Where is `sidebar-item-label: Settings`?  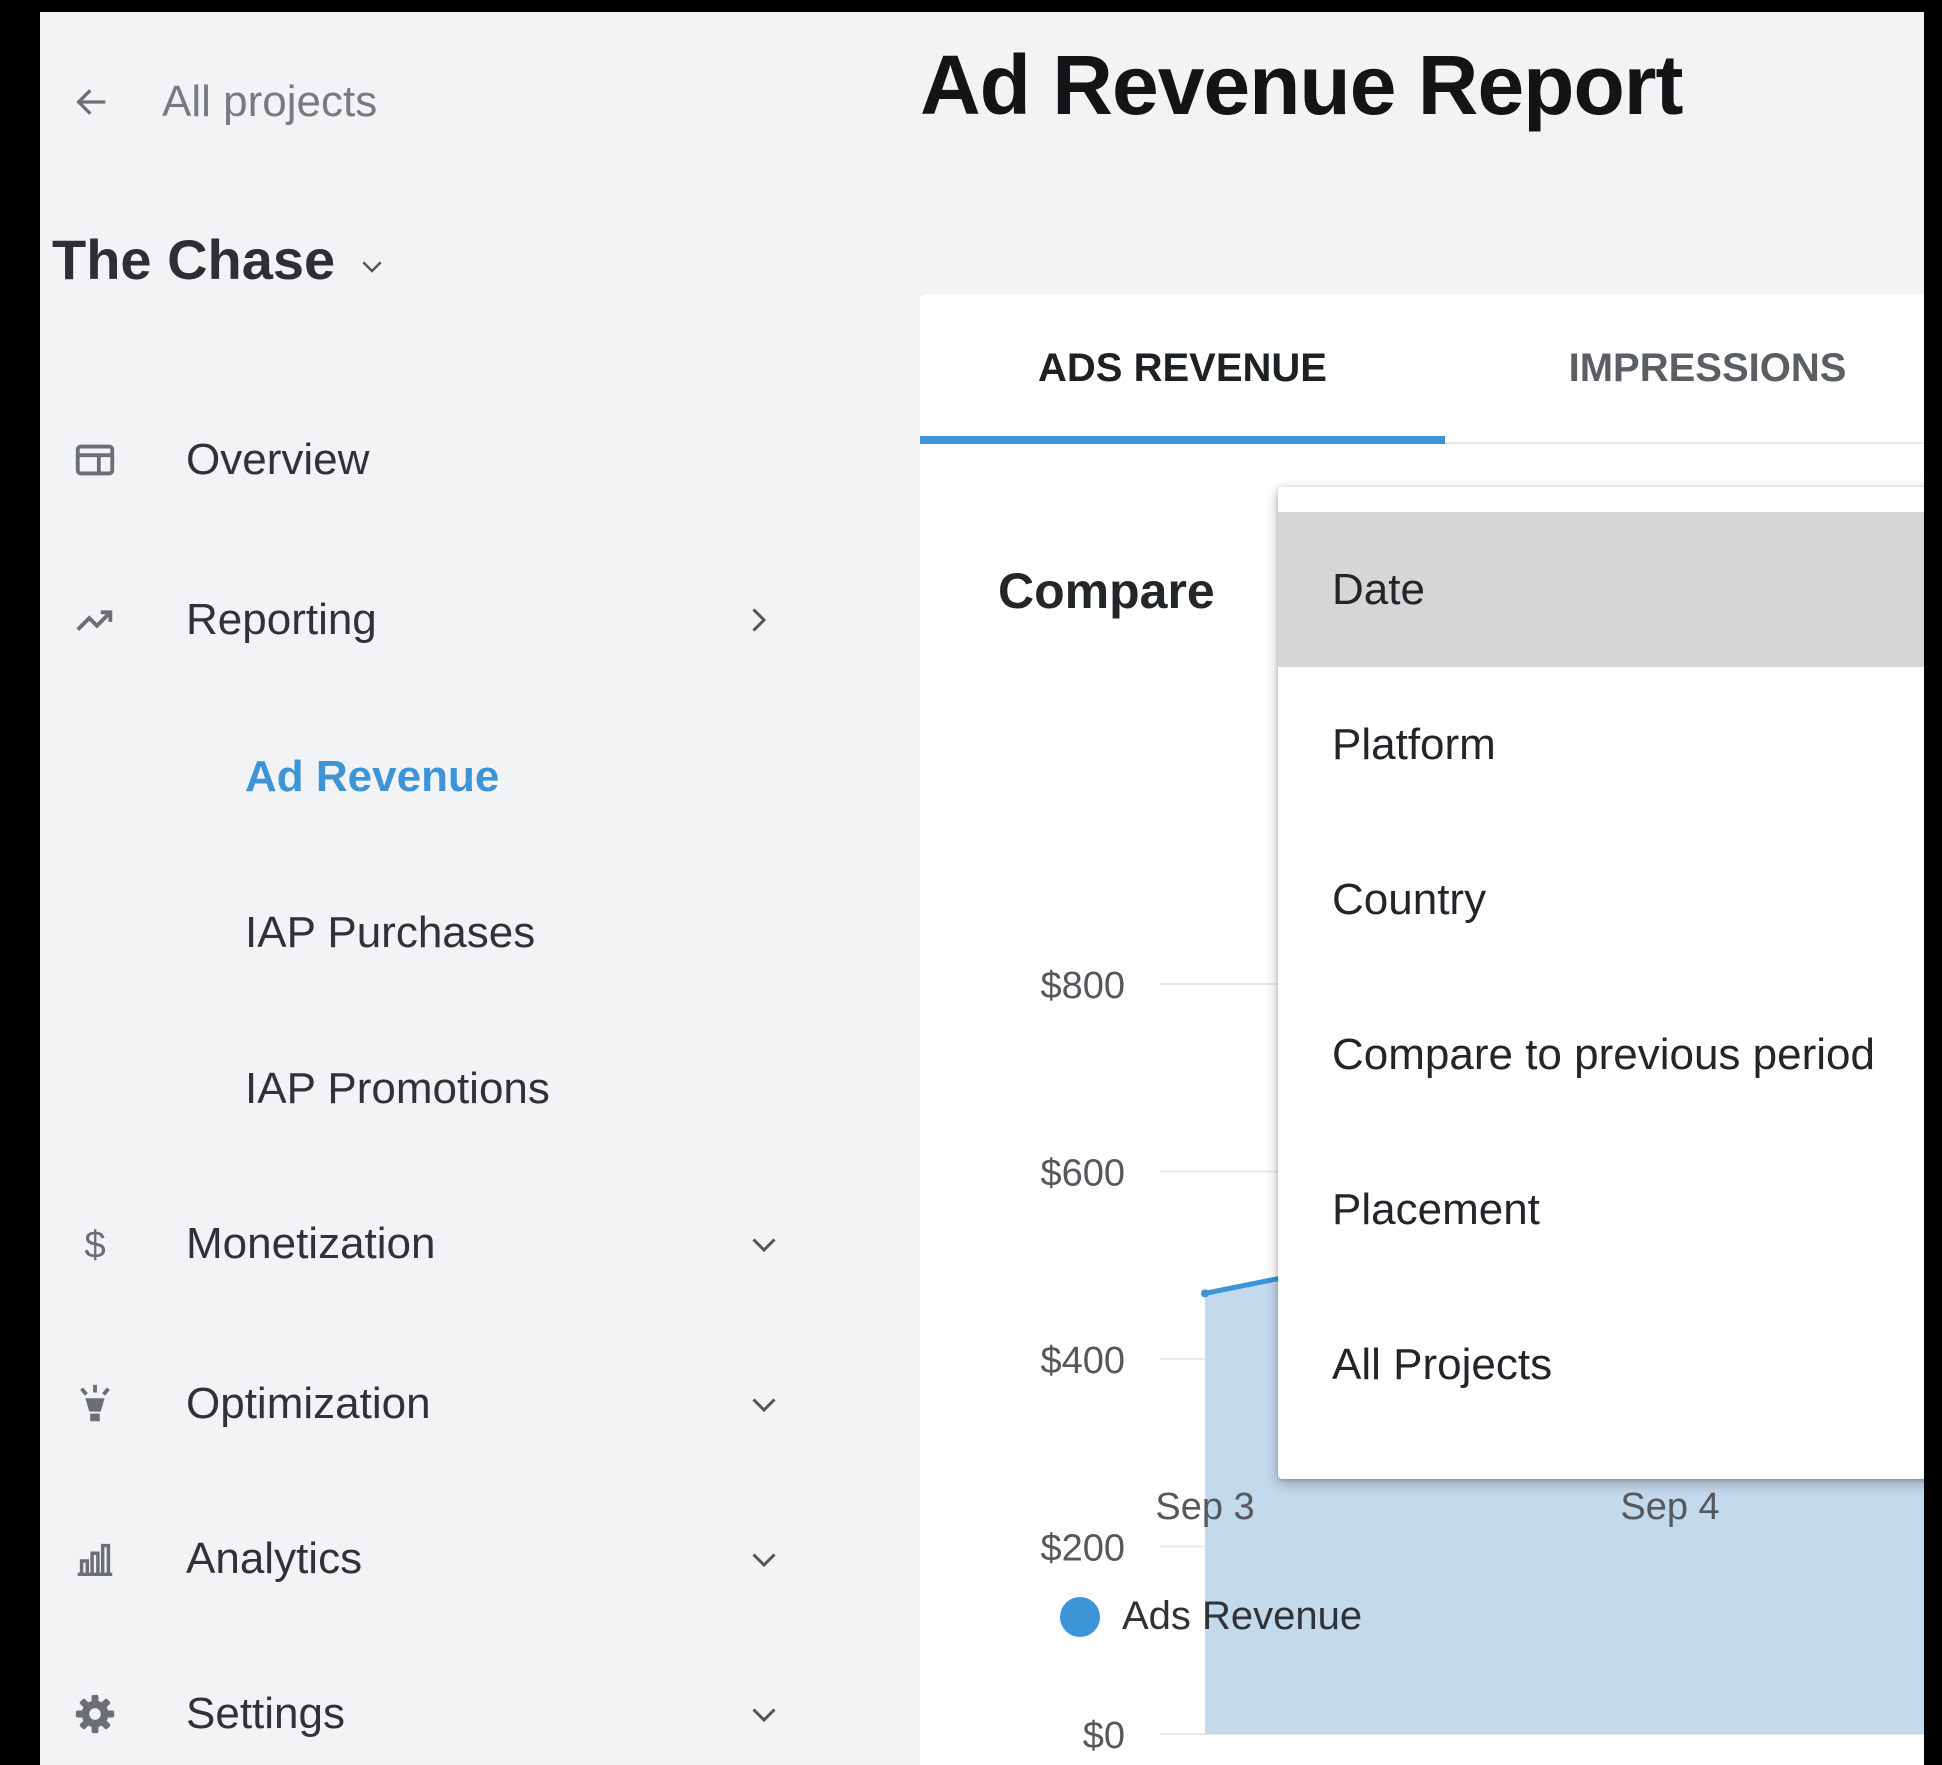
sidebar-item-label: Settings is located at coordinates (265, 1713).